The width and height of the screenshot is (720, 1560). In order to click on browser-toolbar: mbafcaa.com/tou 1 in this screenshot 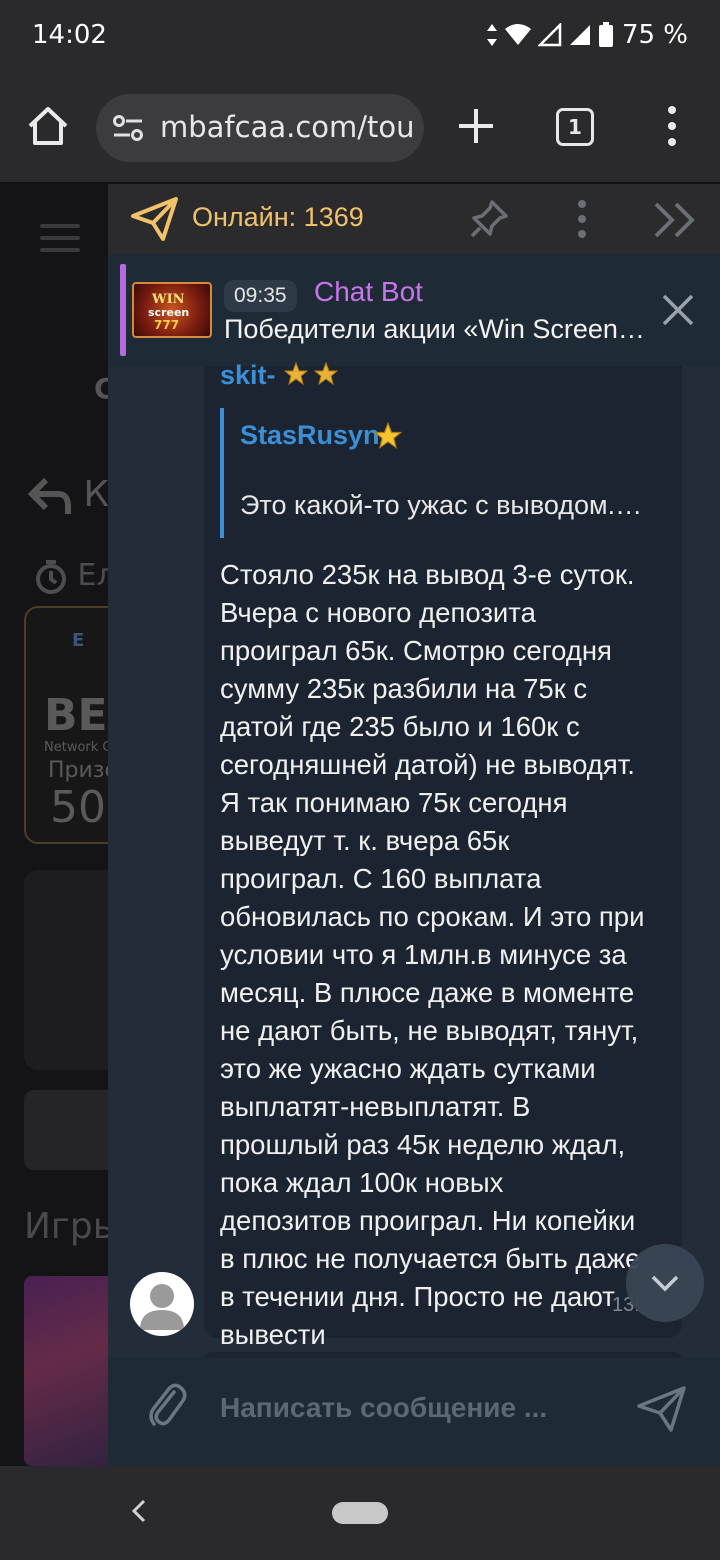, I will do `click(360, 129)`.